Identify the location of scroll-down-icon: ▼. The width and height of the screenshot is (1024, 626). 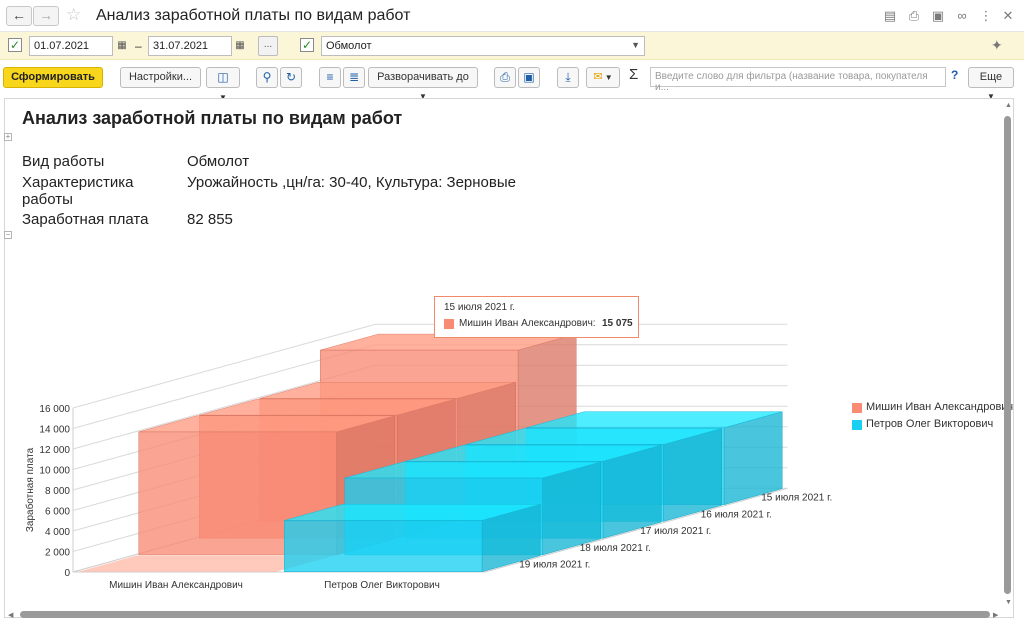
(1008, 602).